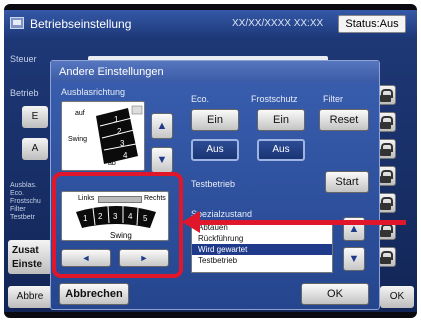 This screenshot has width=421, height=322. Describe the element at coordinates (17, 193) in the screenshot. I see `bg-label-eco: Eco.` at that location.